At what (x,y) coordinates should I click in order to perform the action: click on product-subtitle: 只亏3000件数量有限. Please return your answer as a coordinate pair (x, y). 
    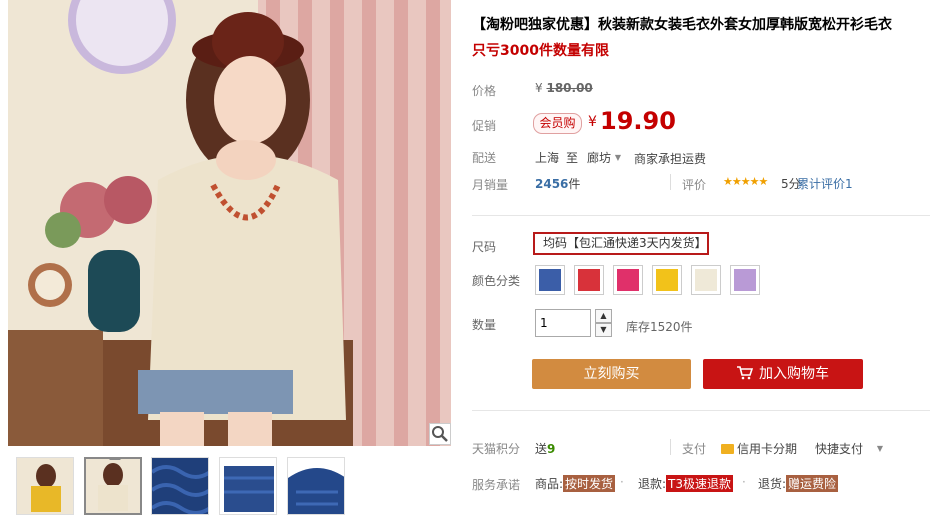
    Looking at the image, I should click on (540, 51).